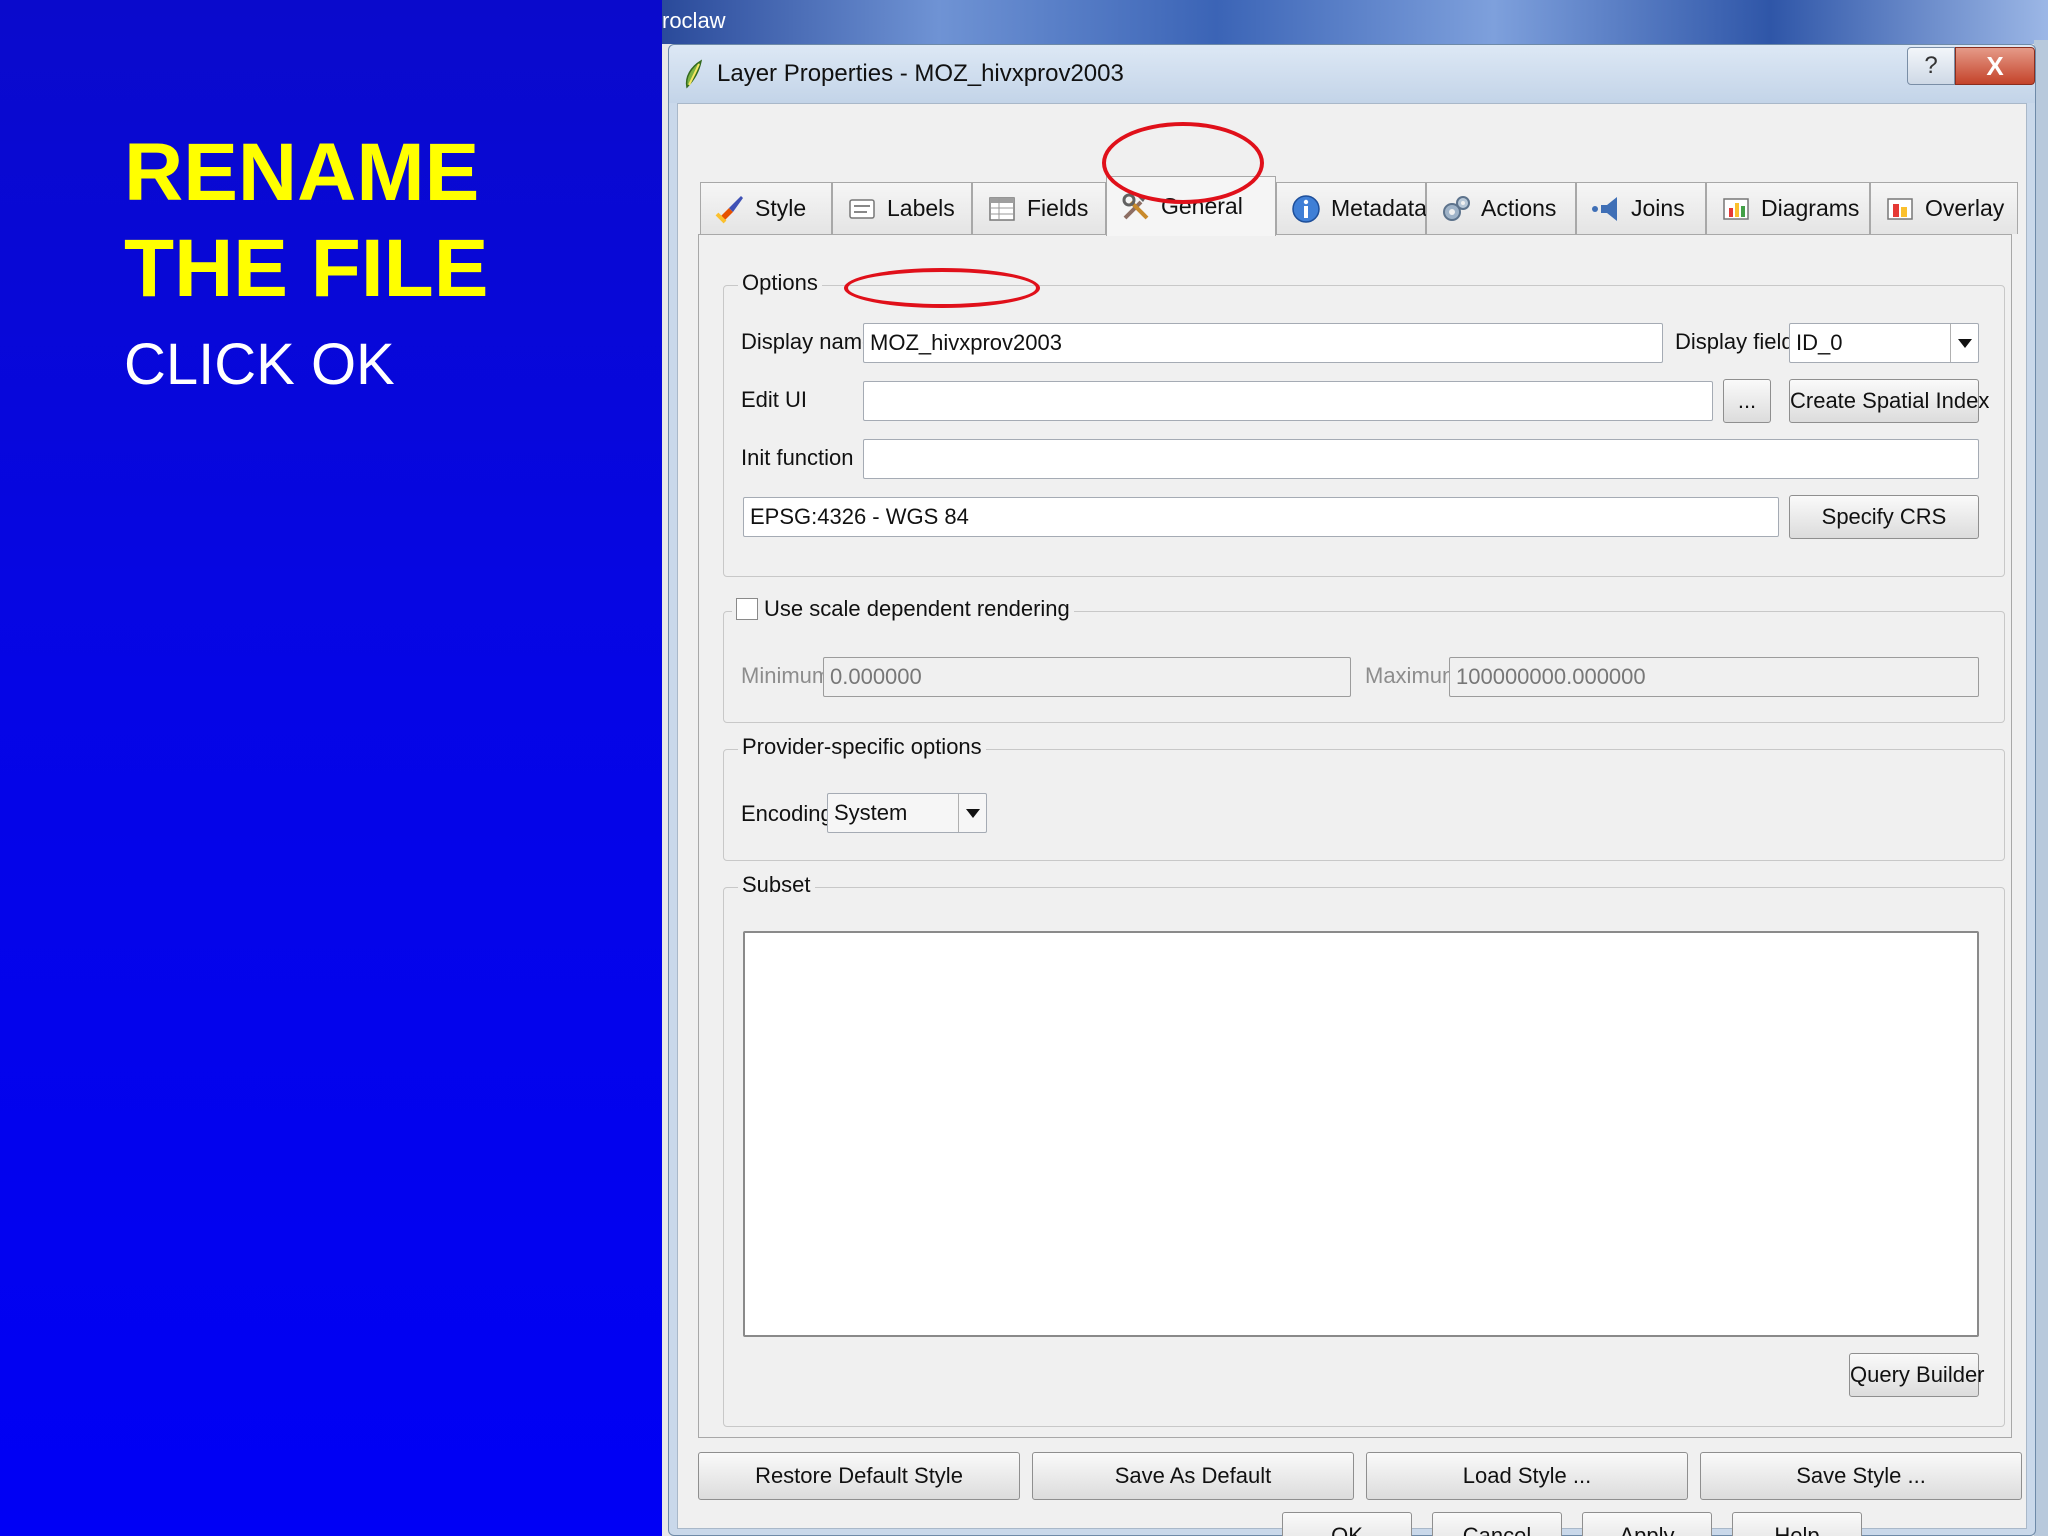 This screenshot has height=1536, width=2048. Describe the element at coordinates (694, 74) in the screenshot. I see `qgis-icon` at that location.